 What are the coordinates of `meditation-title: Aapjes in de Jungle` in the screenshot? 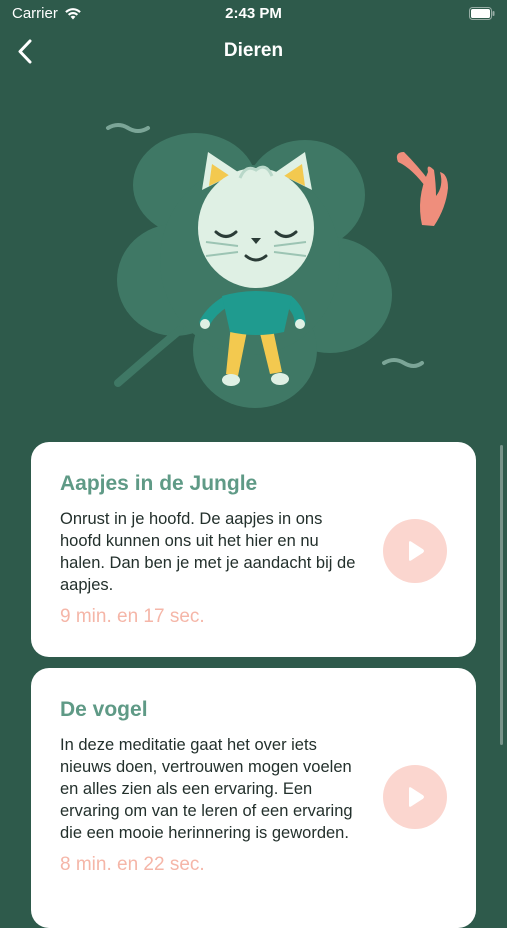 It's located at (159, 483).